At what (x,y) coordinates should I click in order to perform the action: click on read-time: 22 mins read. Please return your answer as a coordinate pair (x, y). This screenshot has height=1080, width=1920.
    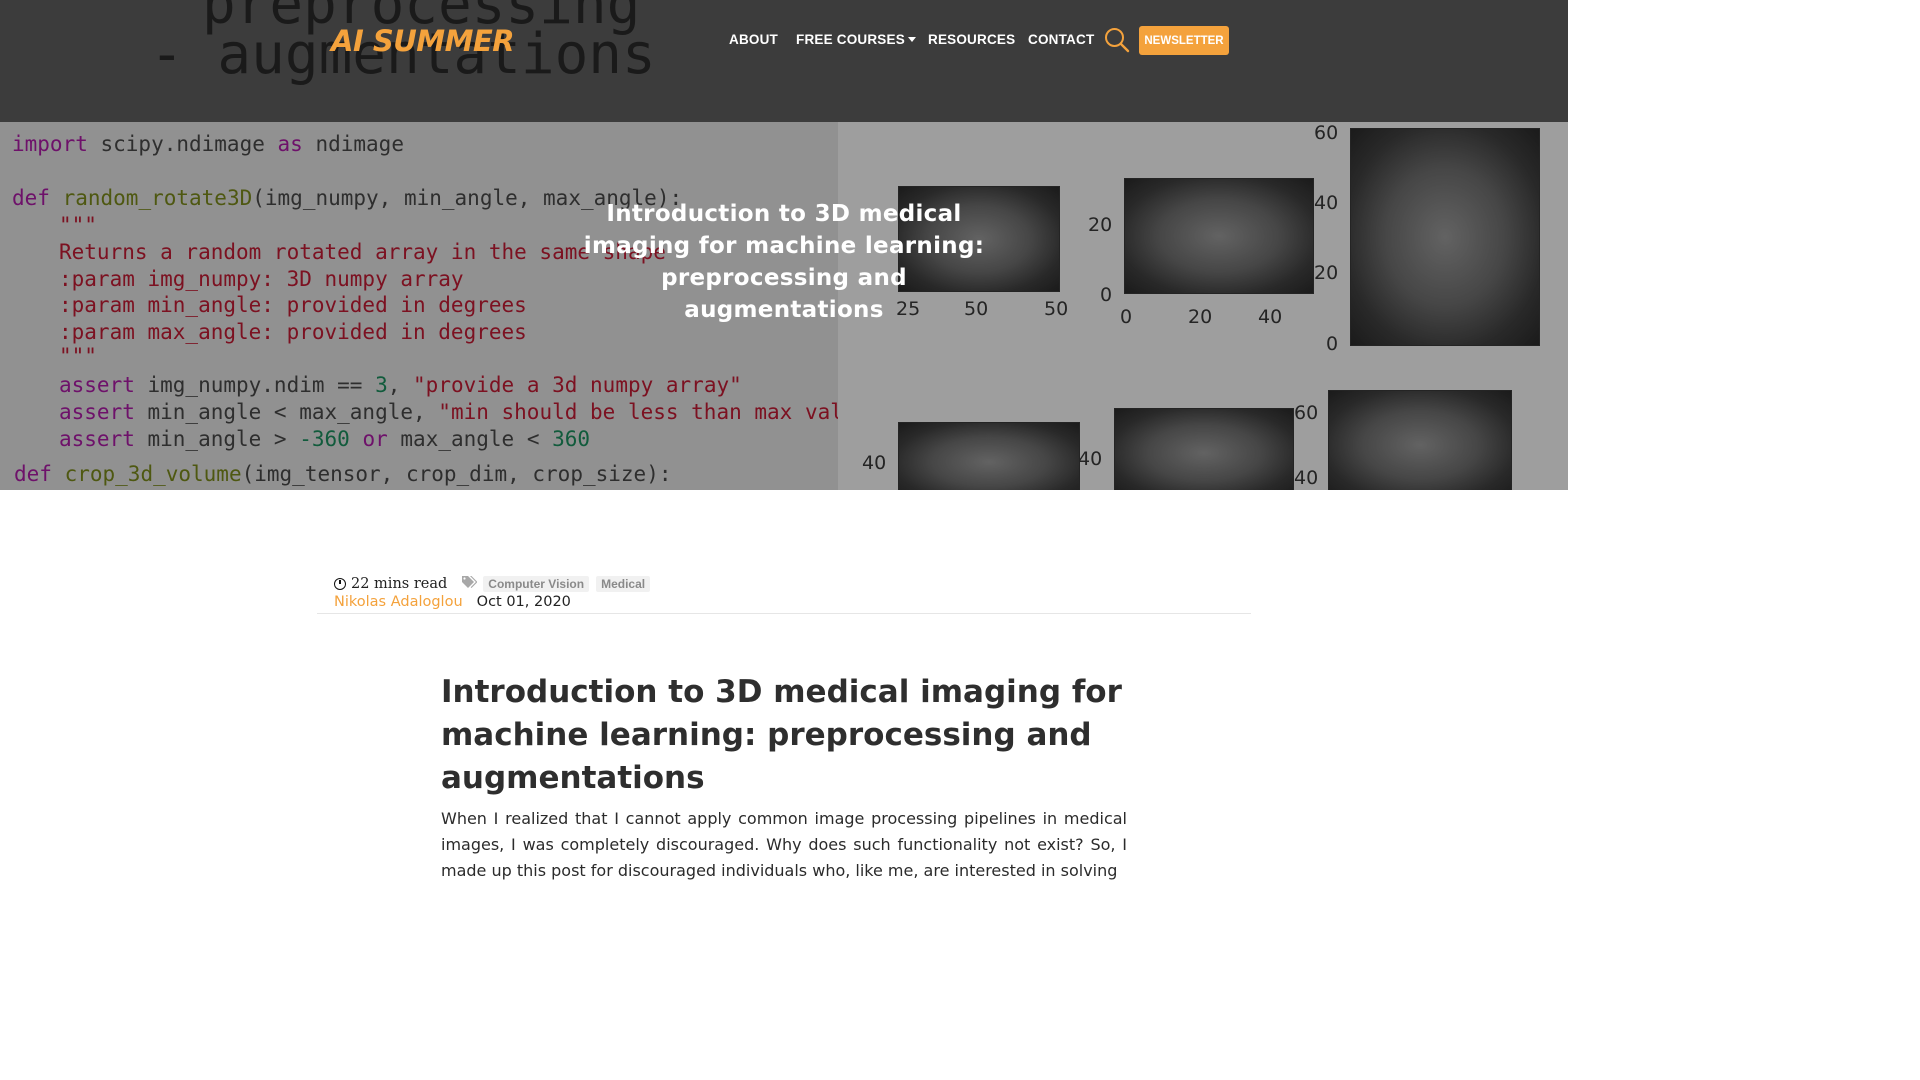
    Looking at the image, I should click on (399, 583).